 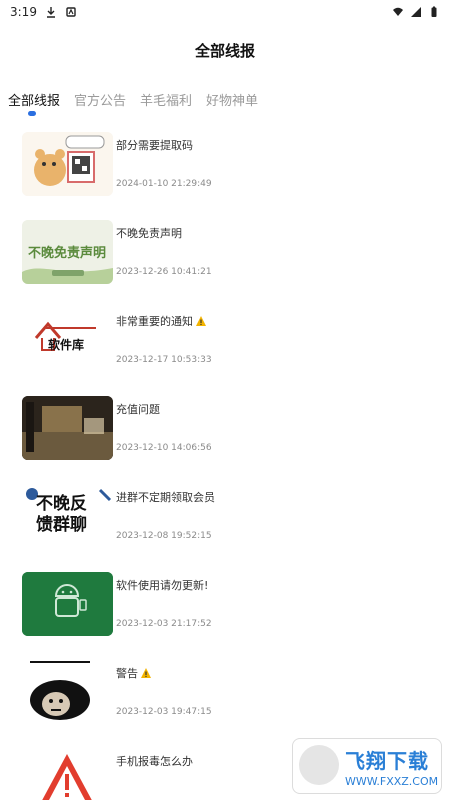 What do you see at coordinates (23, 12) in the screenshot?
I see `status-time: 3:19` at bounding box center [23, 12].